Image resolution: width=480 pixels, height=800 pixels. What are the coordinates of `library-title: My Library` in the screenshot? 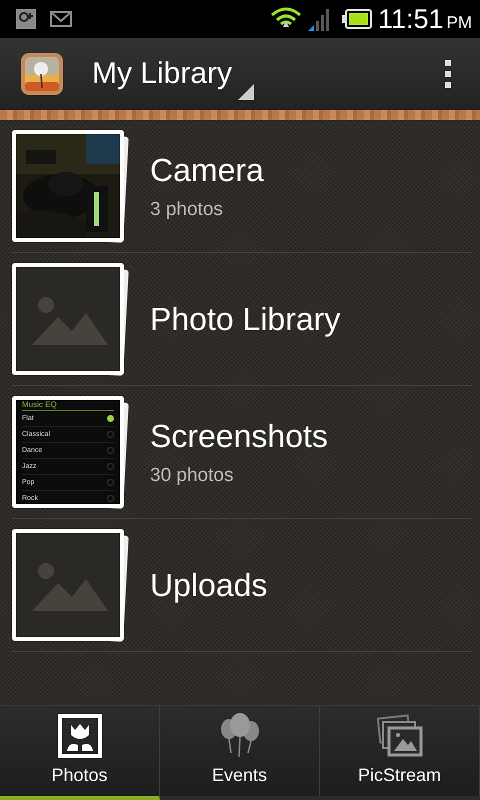 It's located at (162, 74).